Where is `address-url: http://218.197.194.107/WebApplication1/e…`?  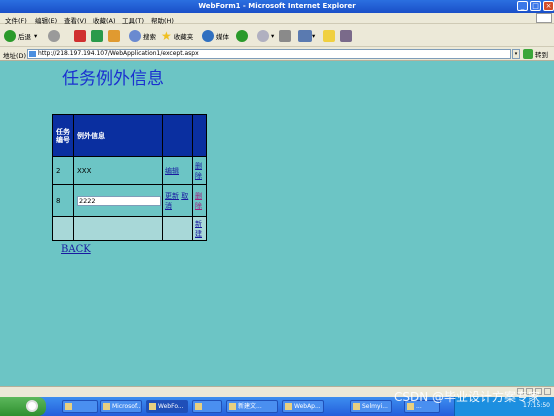 address-url: http://218.197.194.107/WebApplication1/e… is located at coordinates (118, 53).